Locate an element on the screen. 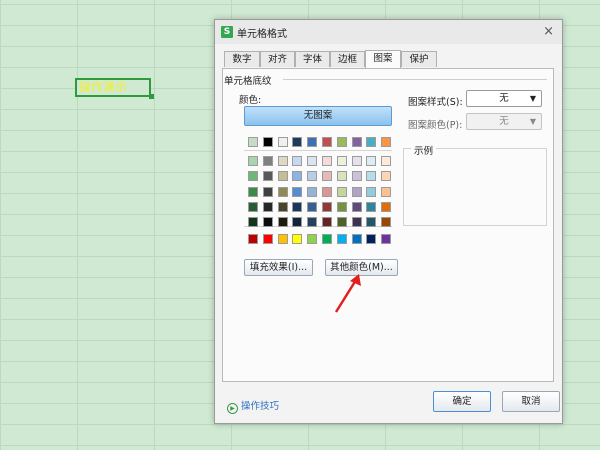  shading-group-label: 单元格底纹 is located at coordinates (248, 81).